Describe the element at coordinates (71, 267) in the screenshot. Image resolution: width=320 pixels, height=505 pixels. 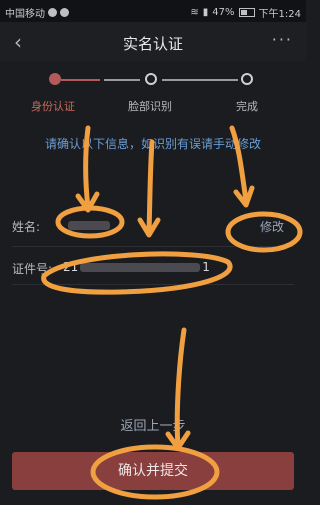
I see `id-value-prefix: 21` at that location.